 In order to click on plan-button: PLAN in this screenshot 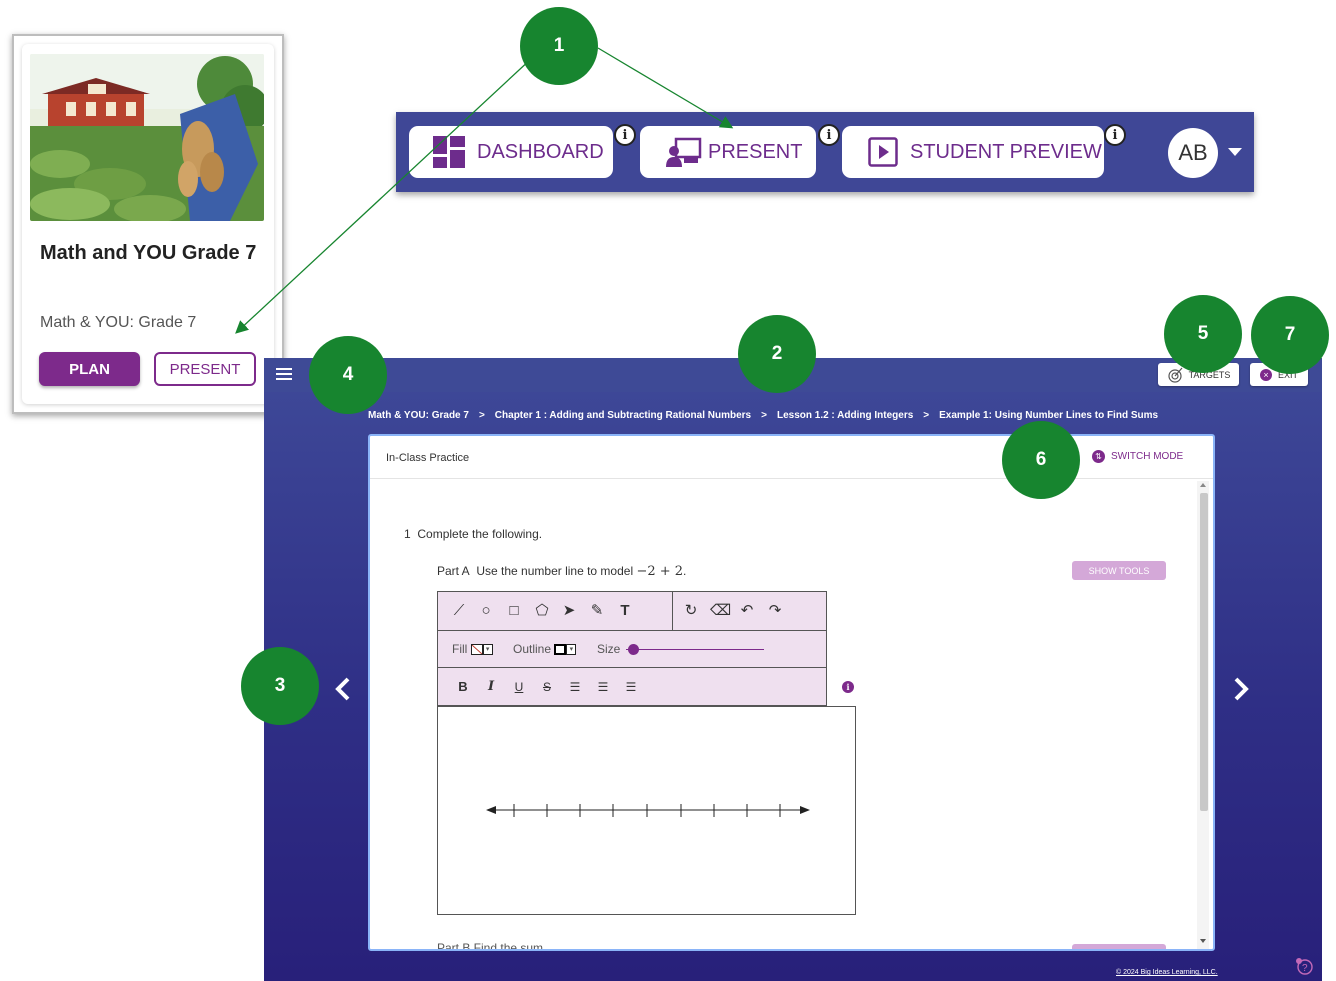, I will do `click(89, 369)`.